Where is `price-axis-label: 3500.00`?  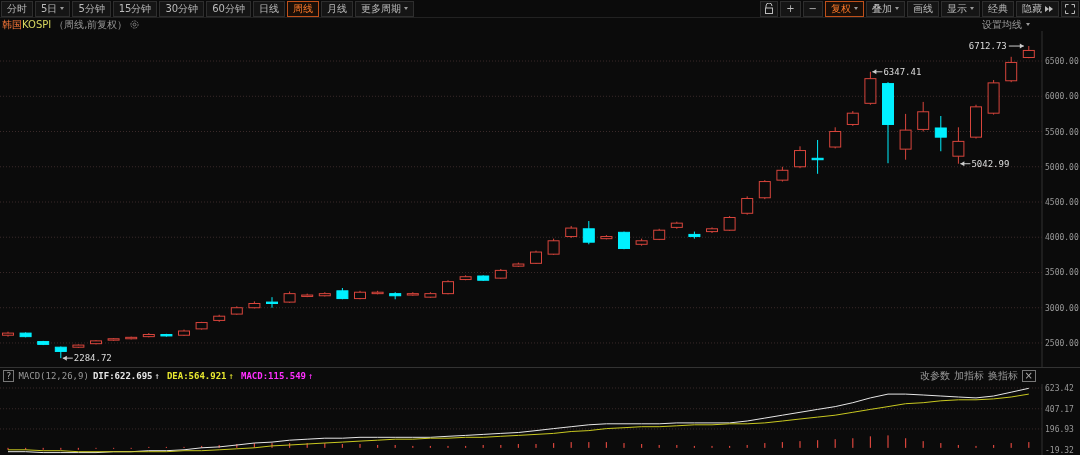 price-axis-label: 3500.00 is located at coordinates (1062, 273).